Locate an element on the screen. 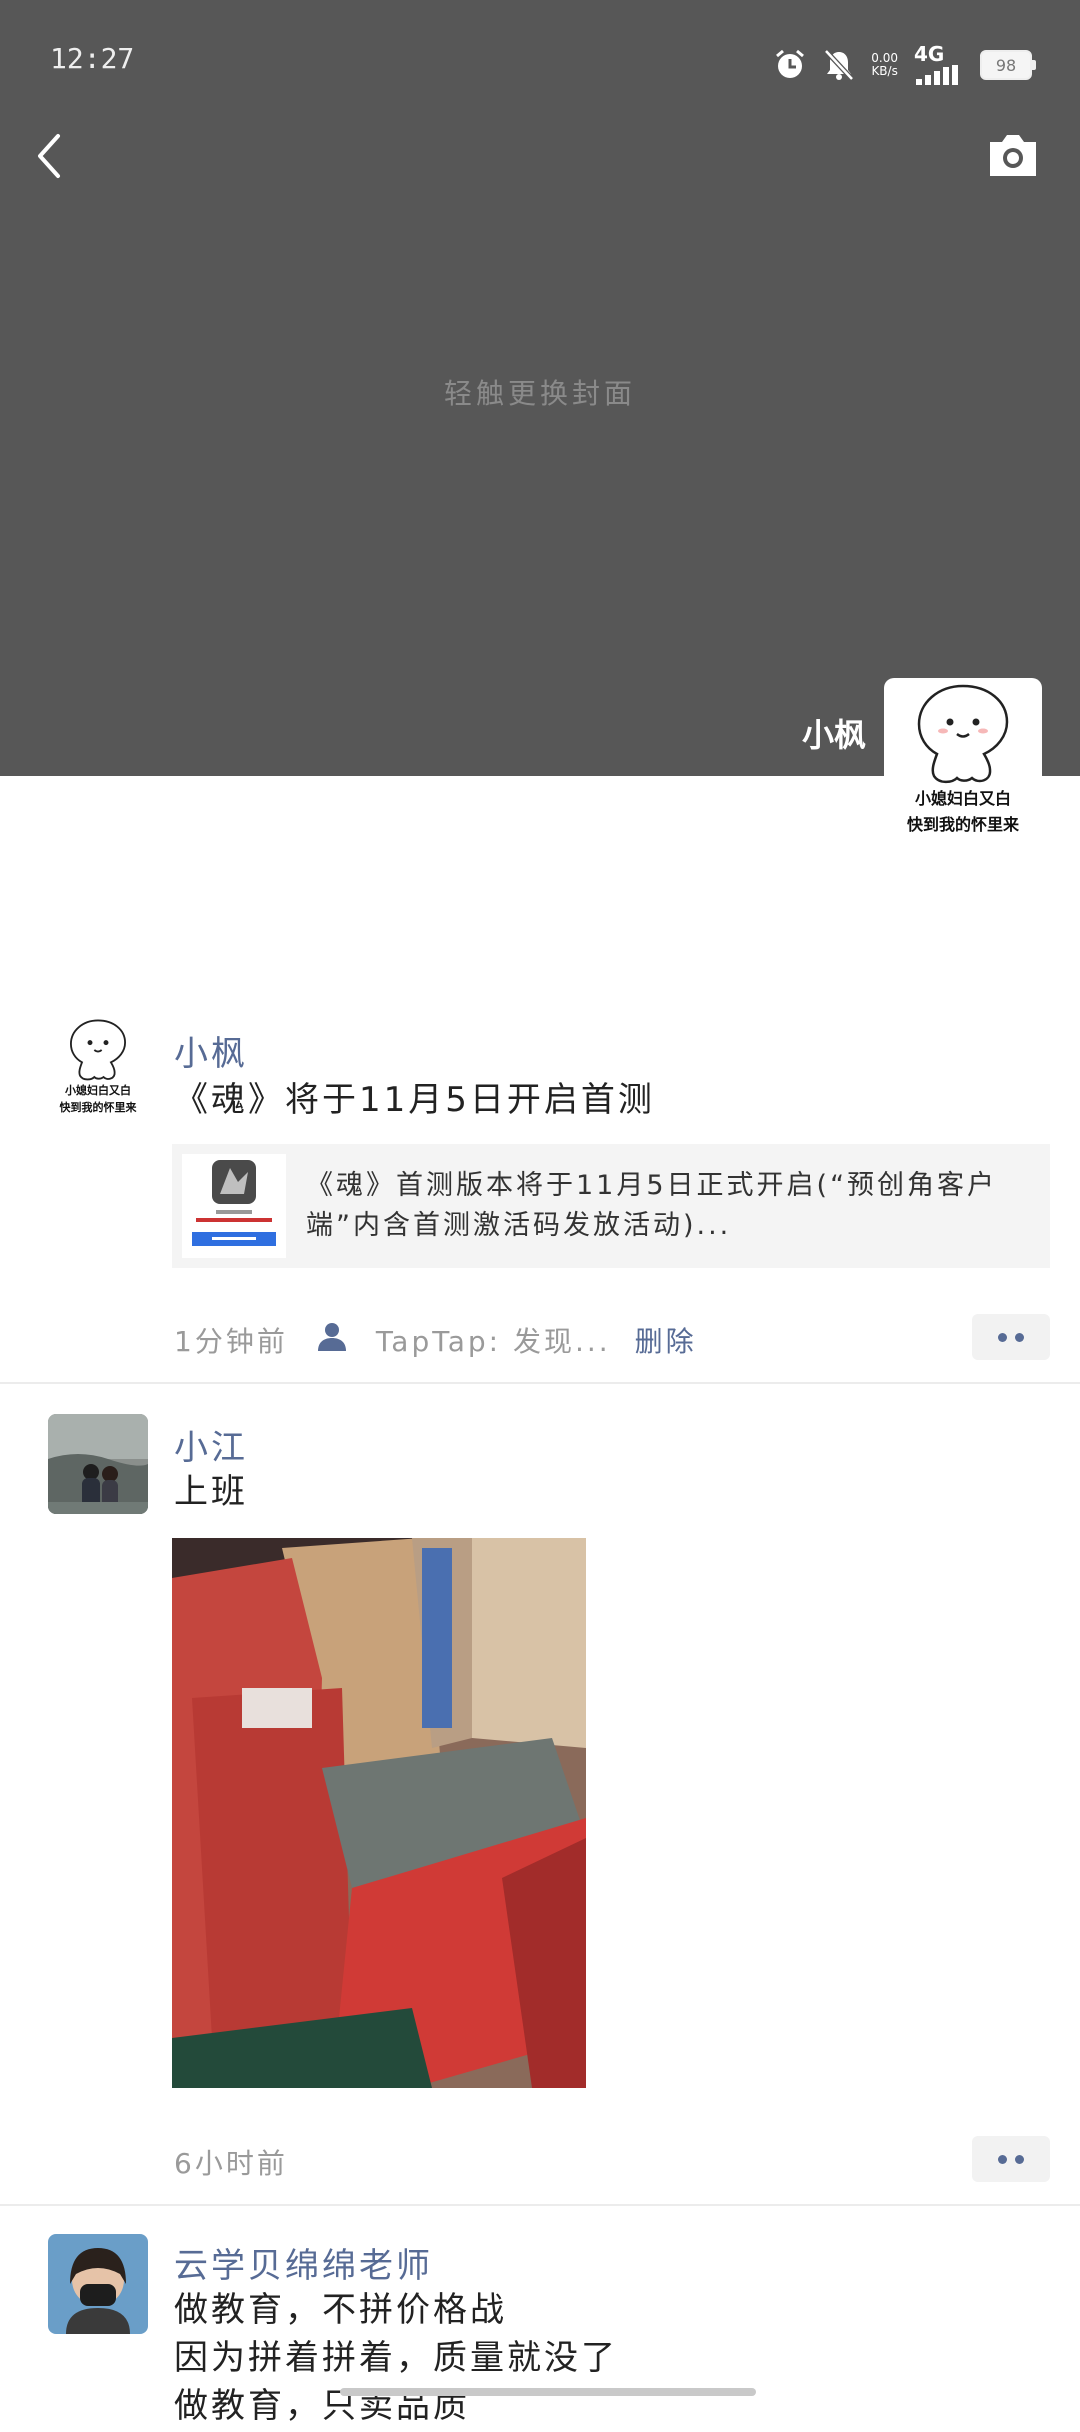  camera-button is located at coordinates (1013, 155).